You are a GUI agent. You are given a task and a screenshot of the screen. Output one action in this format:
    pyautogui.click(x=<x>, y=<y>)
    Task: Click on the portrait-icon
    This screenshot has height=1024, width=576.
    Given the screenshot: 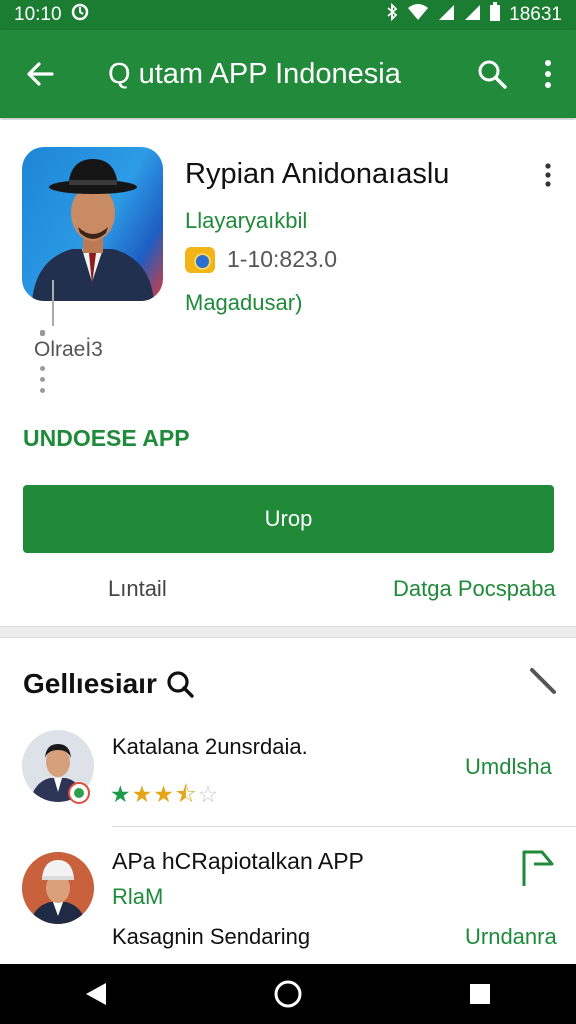 What is the action you would take?
    pyautogui.click(x=93, y=230)
    